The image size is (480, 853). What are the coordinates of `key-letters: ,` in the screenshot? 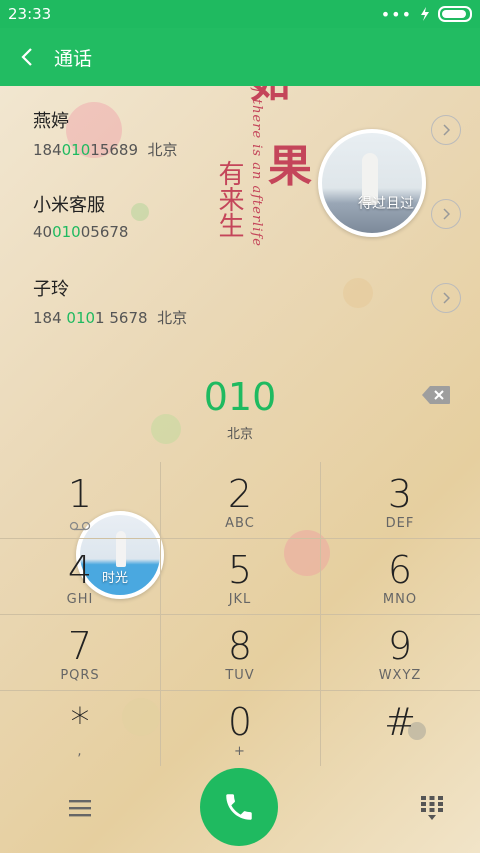 It's located at (80, 751).